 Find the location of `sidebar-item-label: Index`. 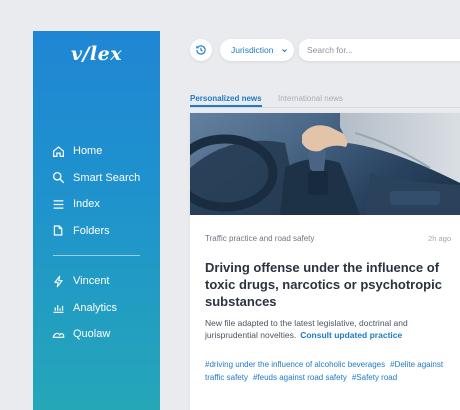

sidebar-item-label: Index is located at coordinates (86, 204).